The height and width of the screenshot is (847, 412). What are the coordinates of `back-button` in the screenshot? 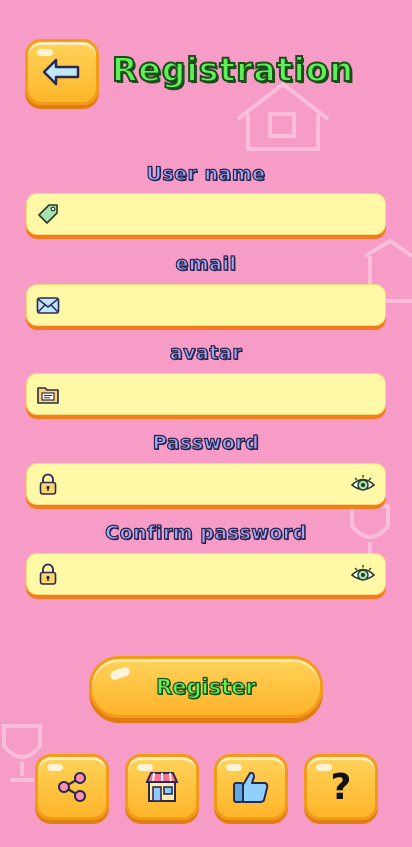 It's located at (62, 72).